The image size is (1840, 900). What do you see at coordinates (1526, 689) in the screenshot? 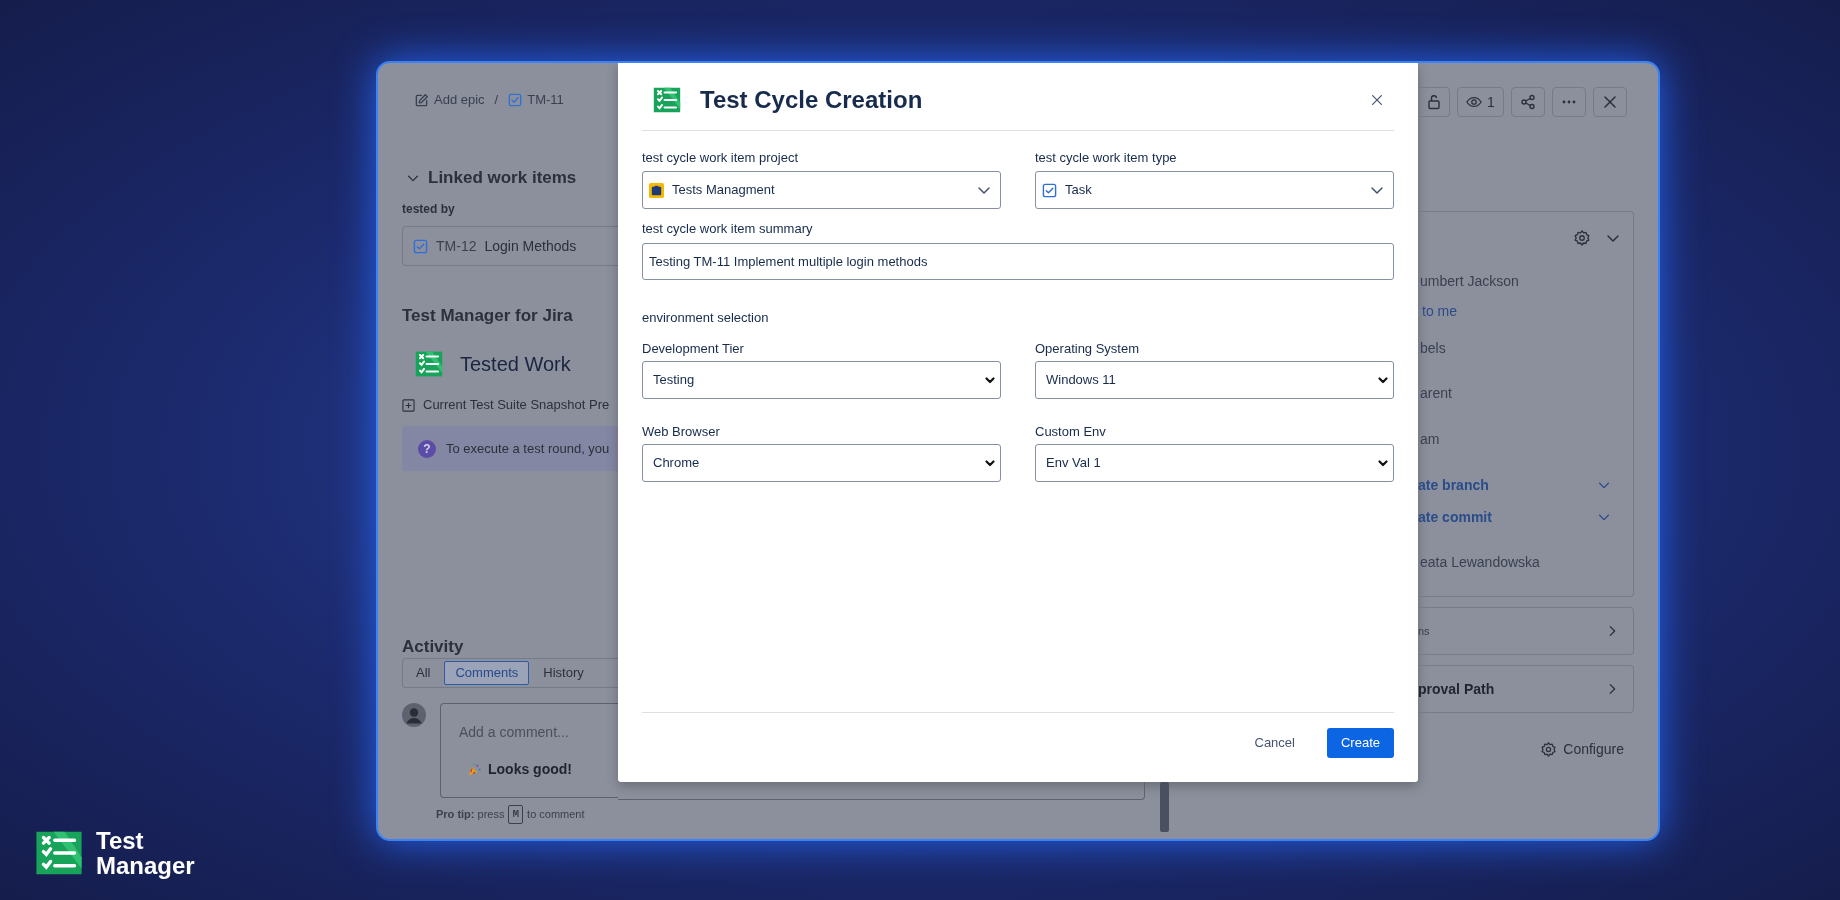
I see `collapsed-section: proval Path` at bounding box center [1526, 689].